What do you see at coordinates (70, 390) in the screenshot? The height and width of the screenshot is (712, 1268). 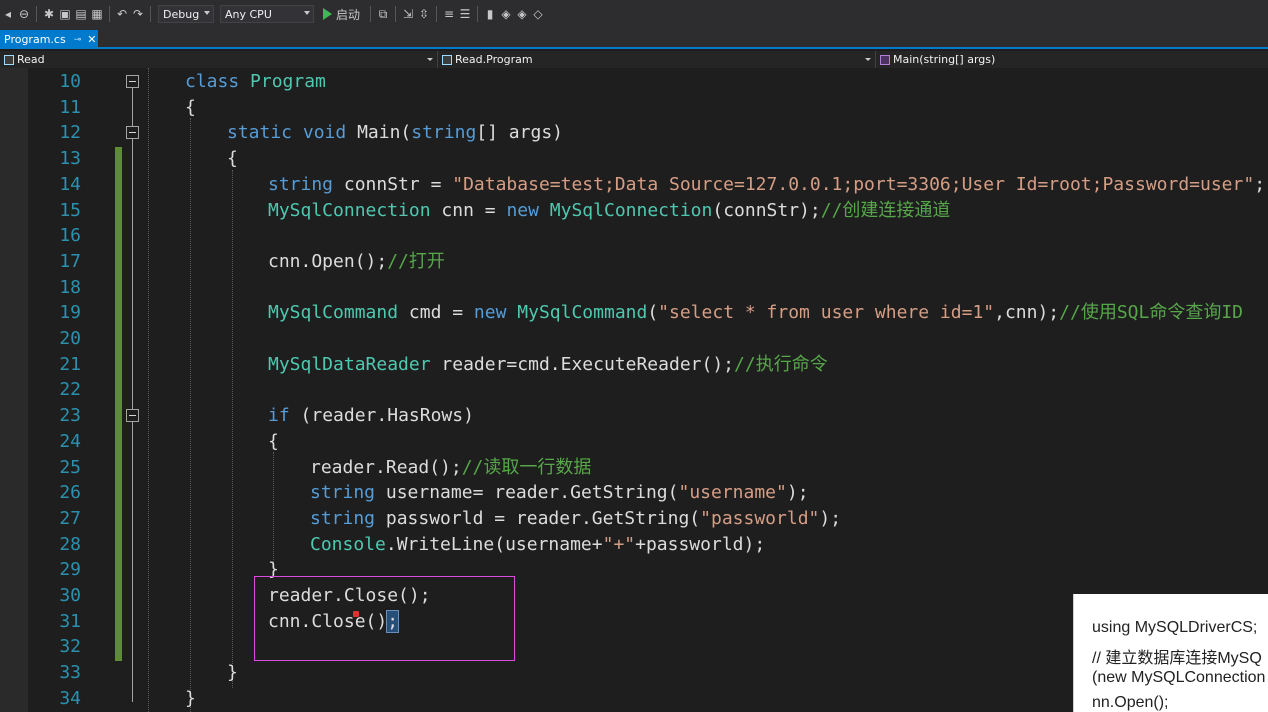 I see `line-number: 22` at bounding box center [70, 390].